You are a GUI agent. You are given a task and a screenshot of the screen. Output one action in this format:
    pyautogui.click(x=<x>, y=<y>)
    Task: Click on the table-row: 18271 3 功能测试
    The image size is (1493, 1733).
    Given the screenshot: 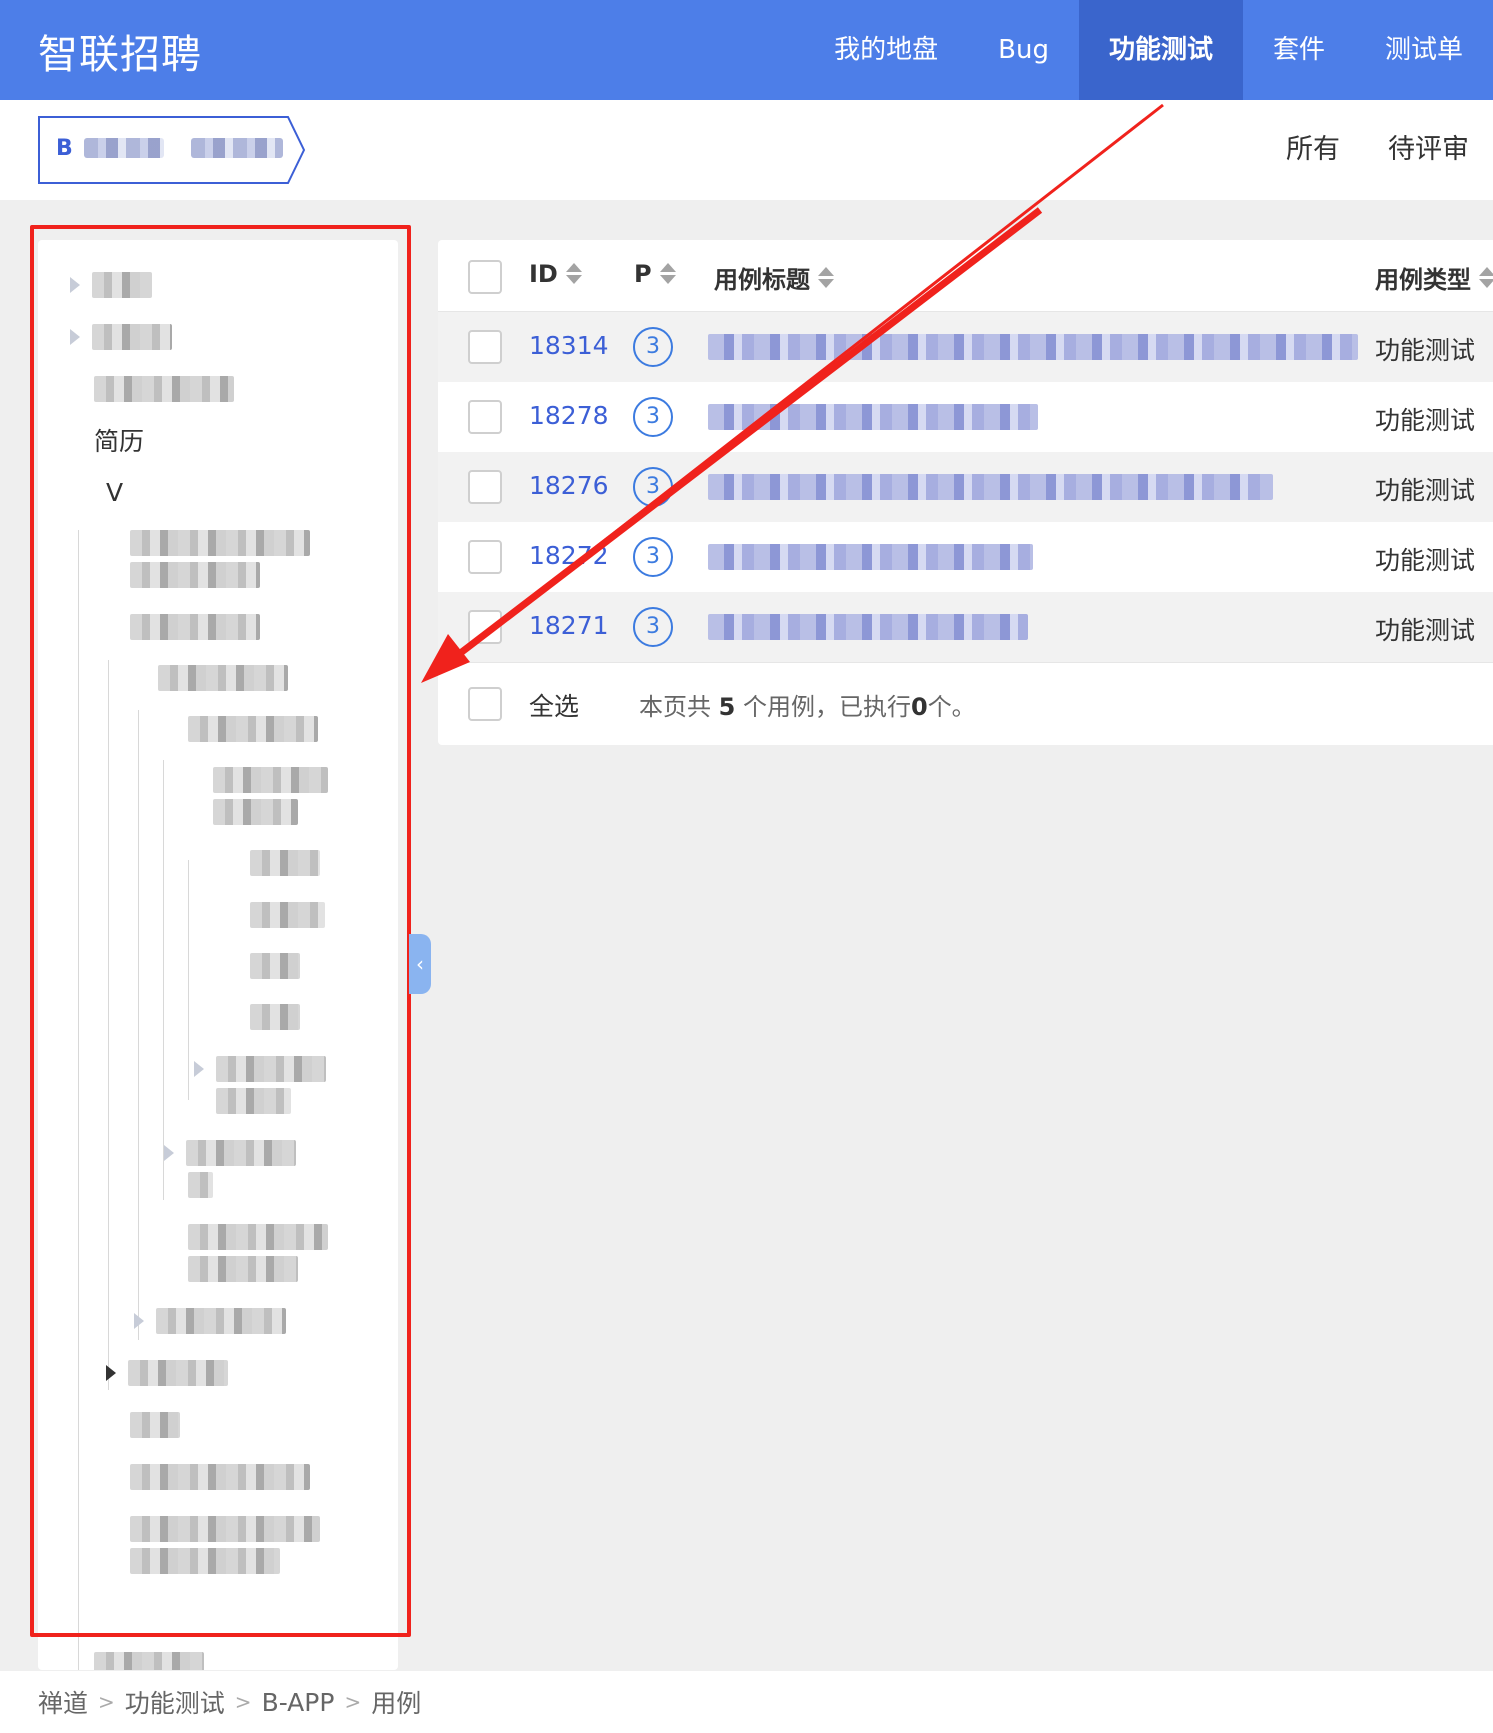 What is the action you would take?
    pyautogui.click(x=965, y=627)
    